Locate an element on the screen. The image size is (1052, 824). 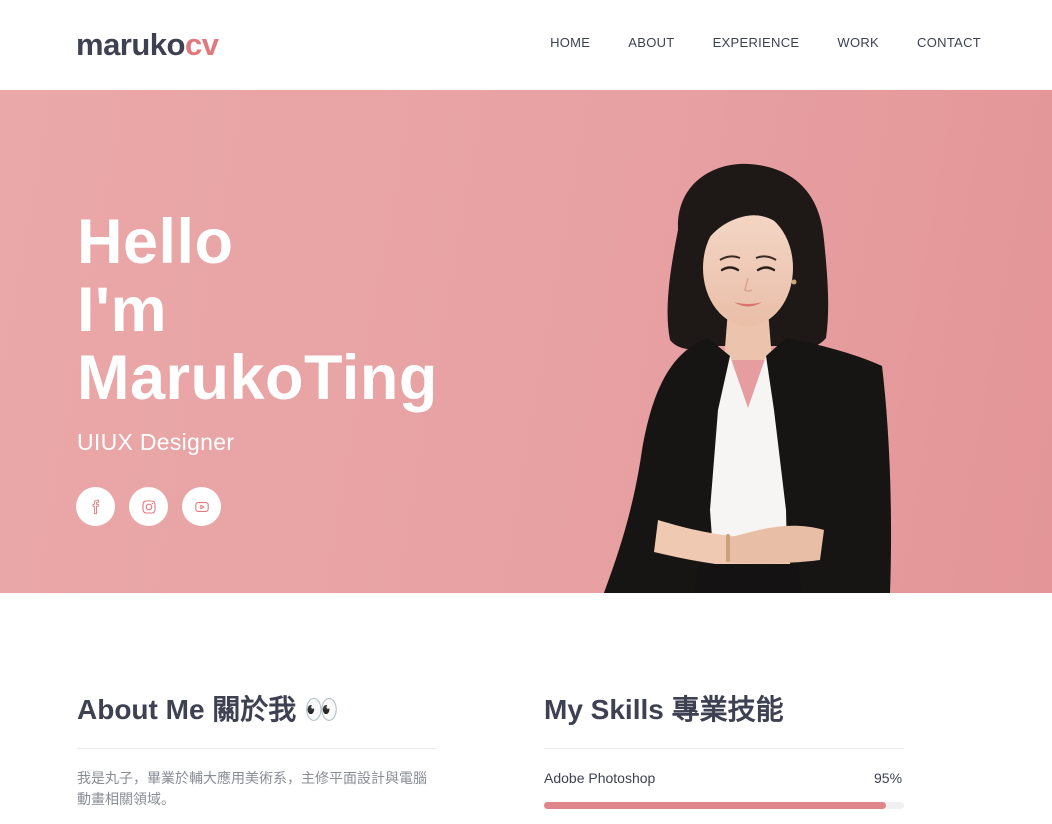
youtube-icon is located at coordinates (201, 506).